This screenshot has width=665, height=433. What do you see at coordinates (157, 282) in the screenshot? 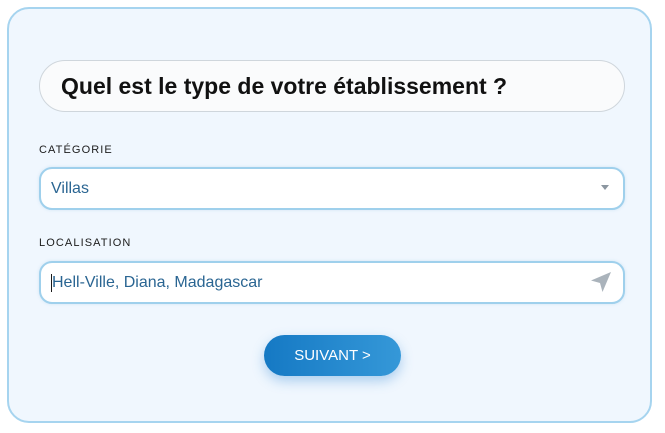
I see `location-value: Hell-Ville, Diana, Madagascar` at bounding box center [157, 282].